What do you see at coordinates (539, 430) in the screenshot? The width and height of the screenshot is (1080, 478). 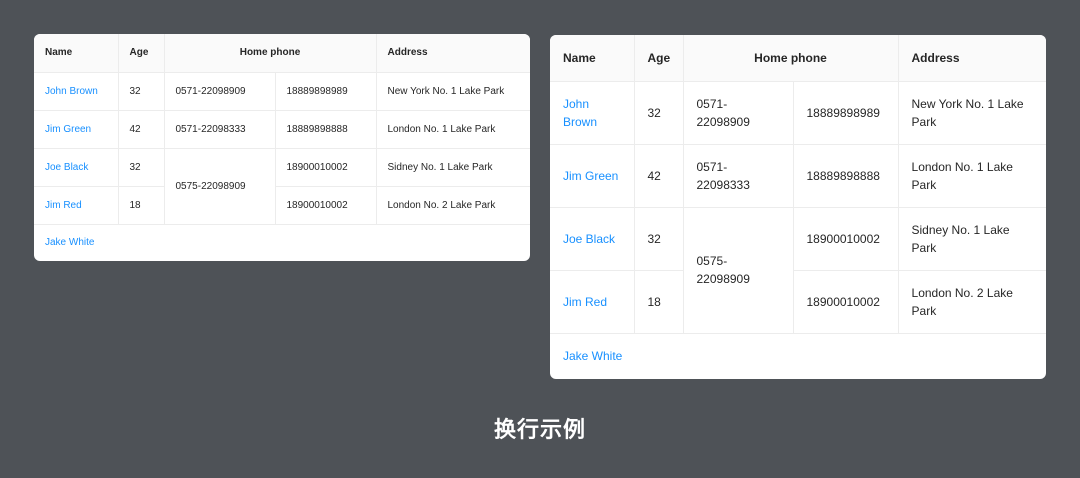 I see `caption-text: 换行示例` at bounding box center [539, 430].